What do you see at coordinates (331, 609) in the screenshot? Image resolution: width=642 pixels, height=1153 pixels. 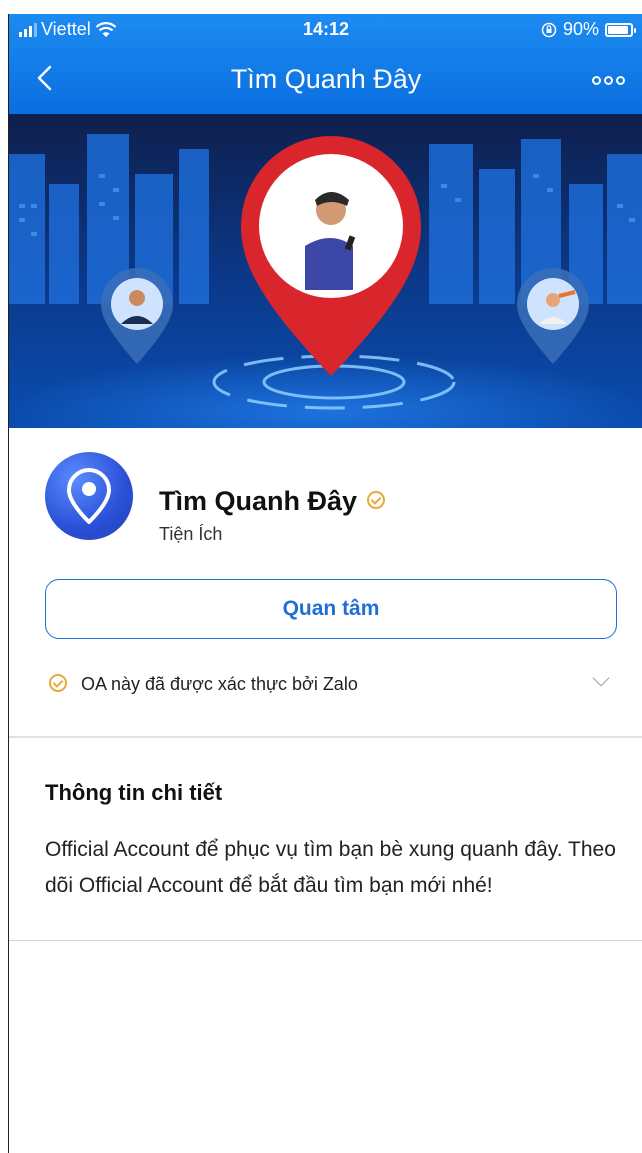 I see `follow-button: Quan tâm` at bounding box center [331, 609].